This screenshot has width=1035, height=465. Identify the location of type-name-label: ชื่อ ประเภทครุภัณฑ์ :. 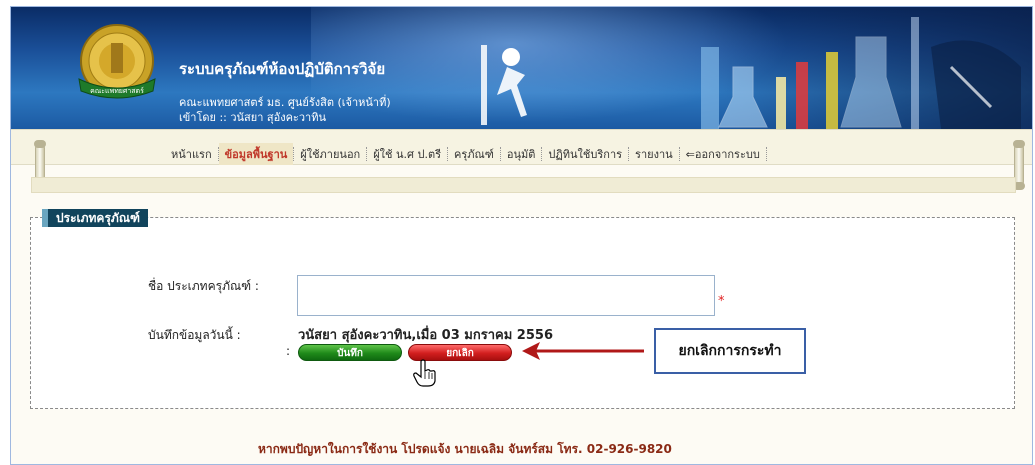
(203, 286).